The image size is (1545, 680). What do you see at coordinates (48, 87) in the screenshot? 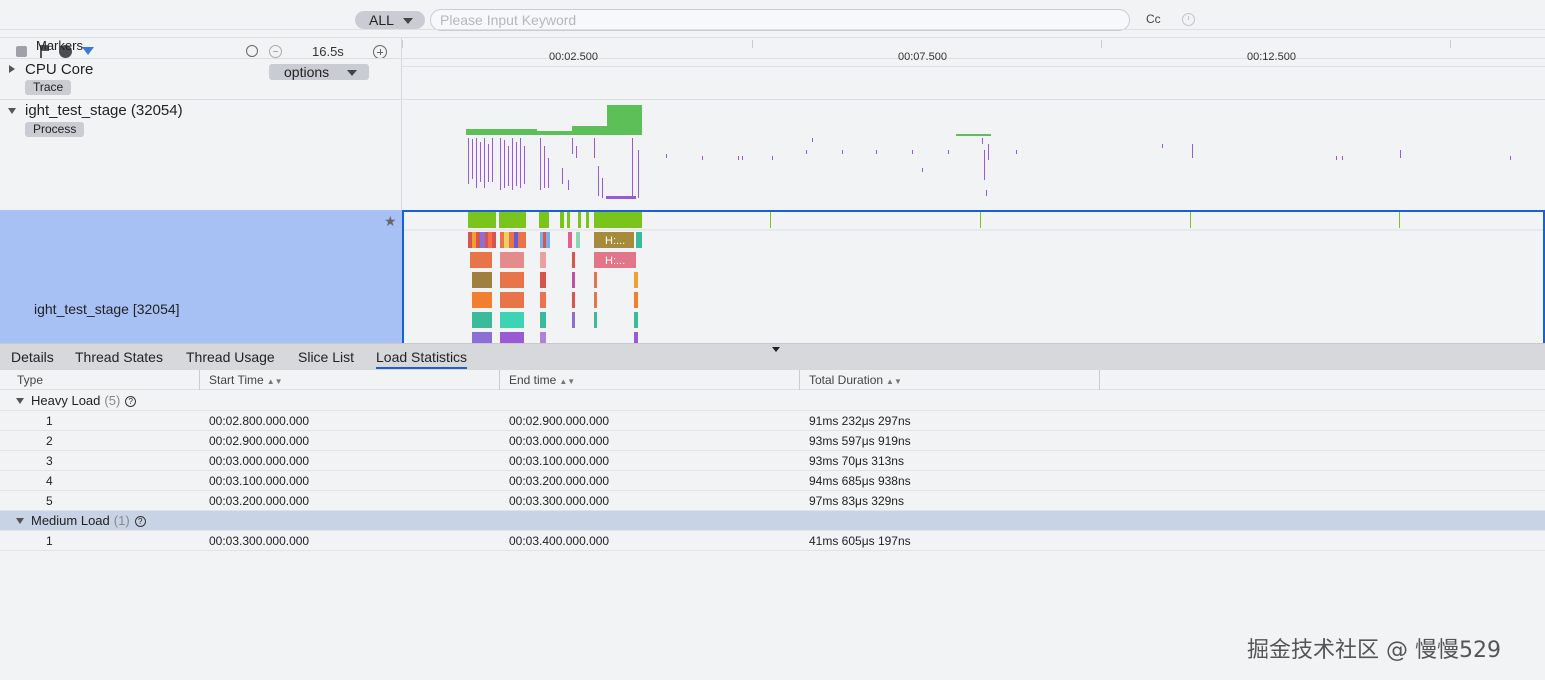
I see `trace-tag: Trace` at bounding box center [48, 87].